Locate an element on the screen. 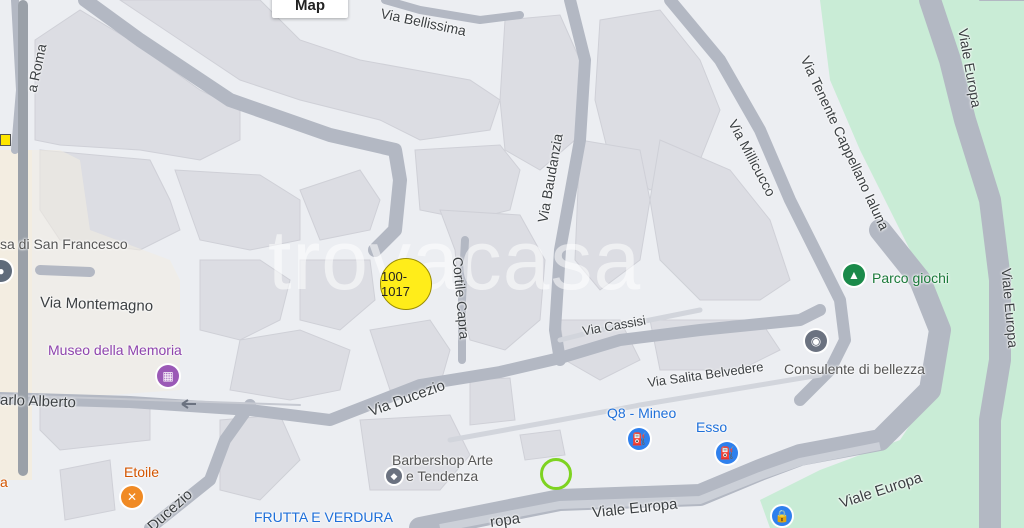 The image size is (1024, 528). poi-etoile: Etoile is located at coordinates (141, 472).